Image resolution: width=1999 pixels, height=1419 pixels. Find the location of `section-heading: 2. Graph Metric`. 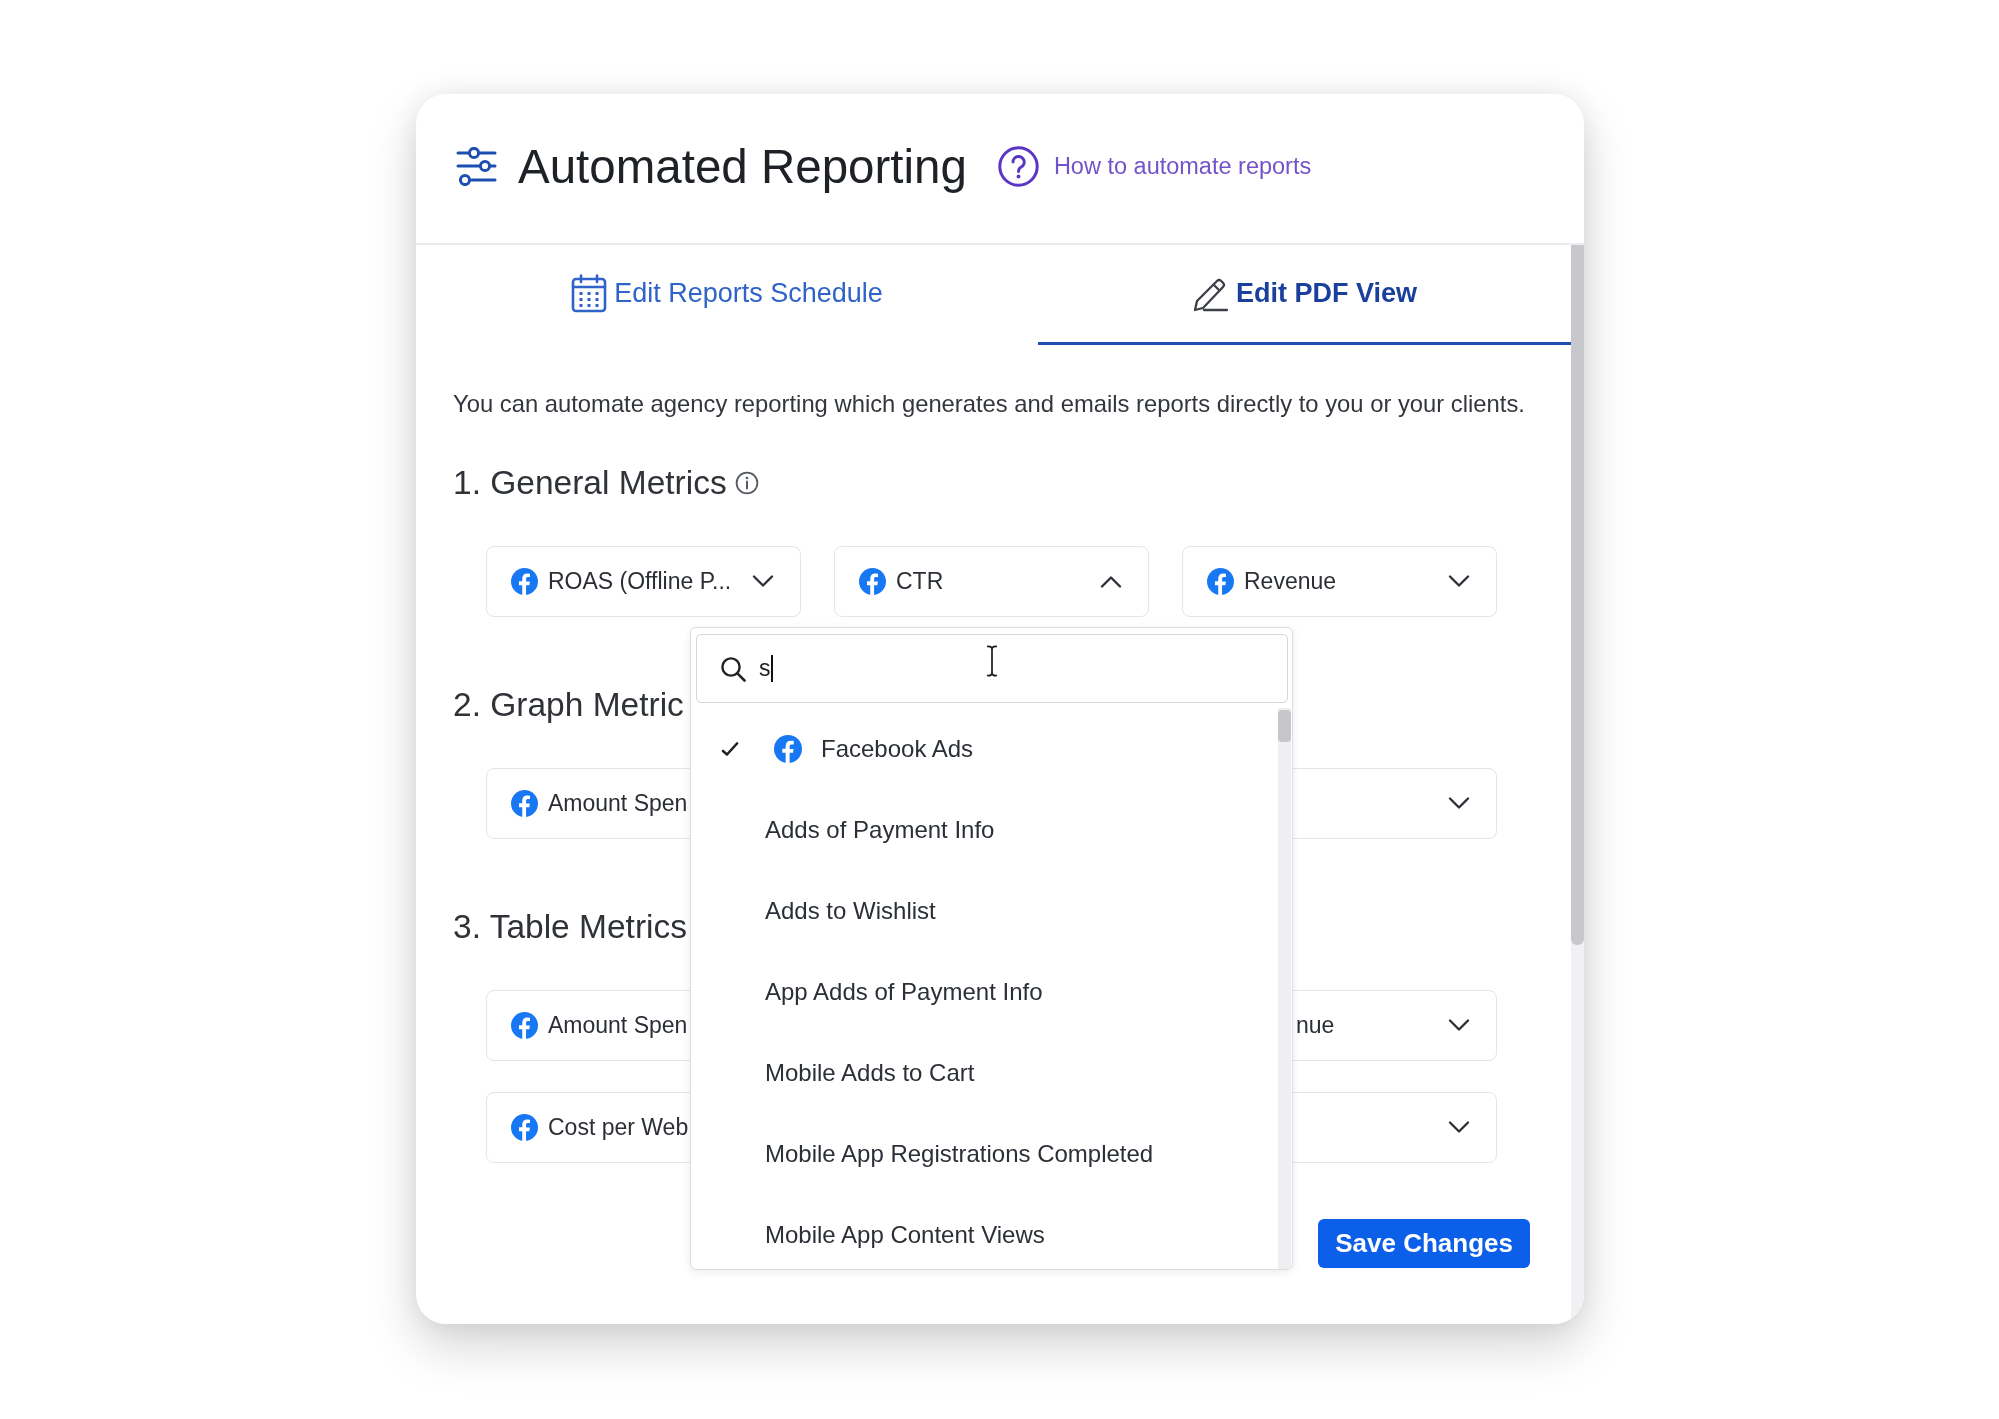

section-heading: 2. Graph Metric is located at coordinates (568, 705).